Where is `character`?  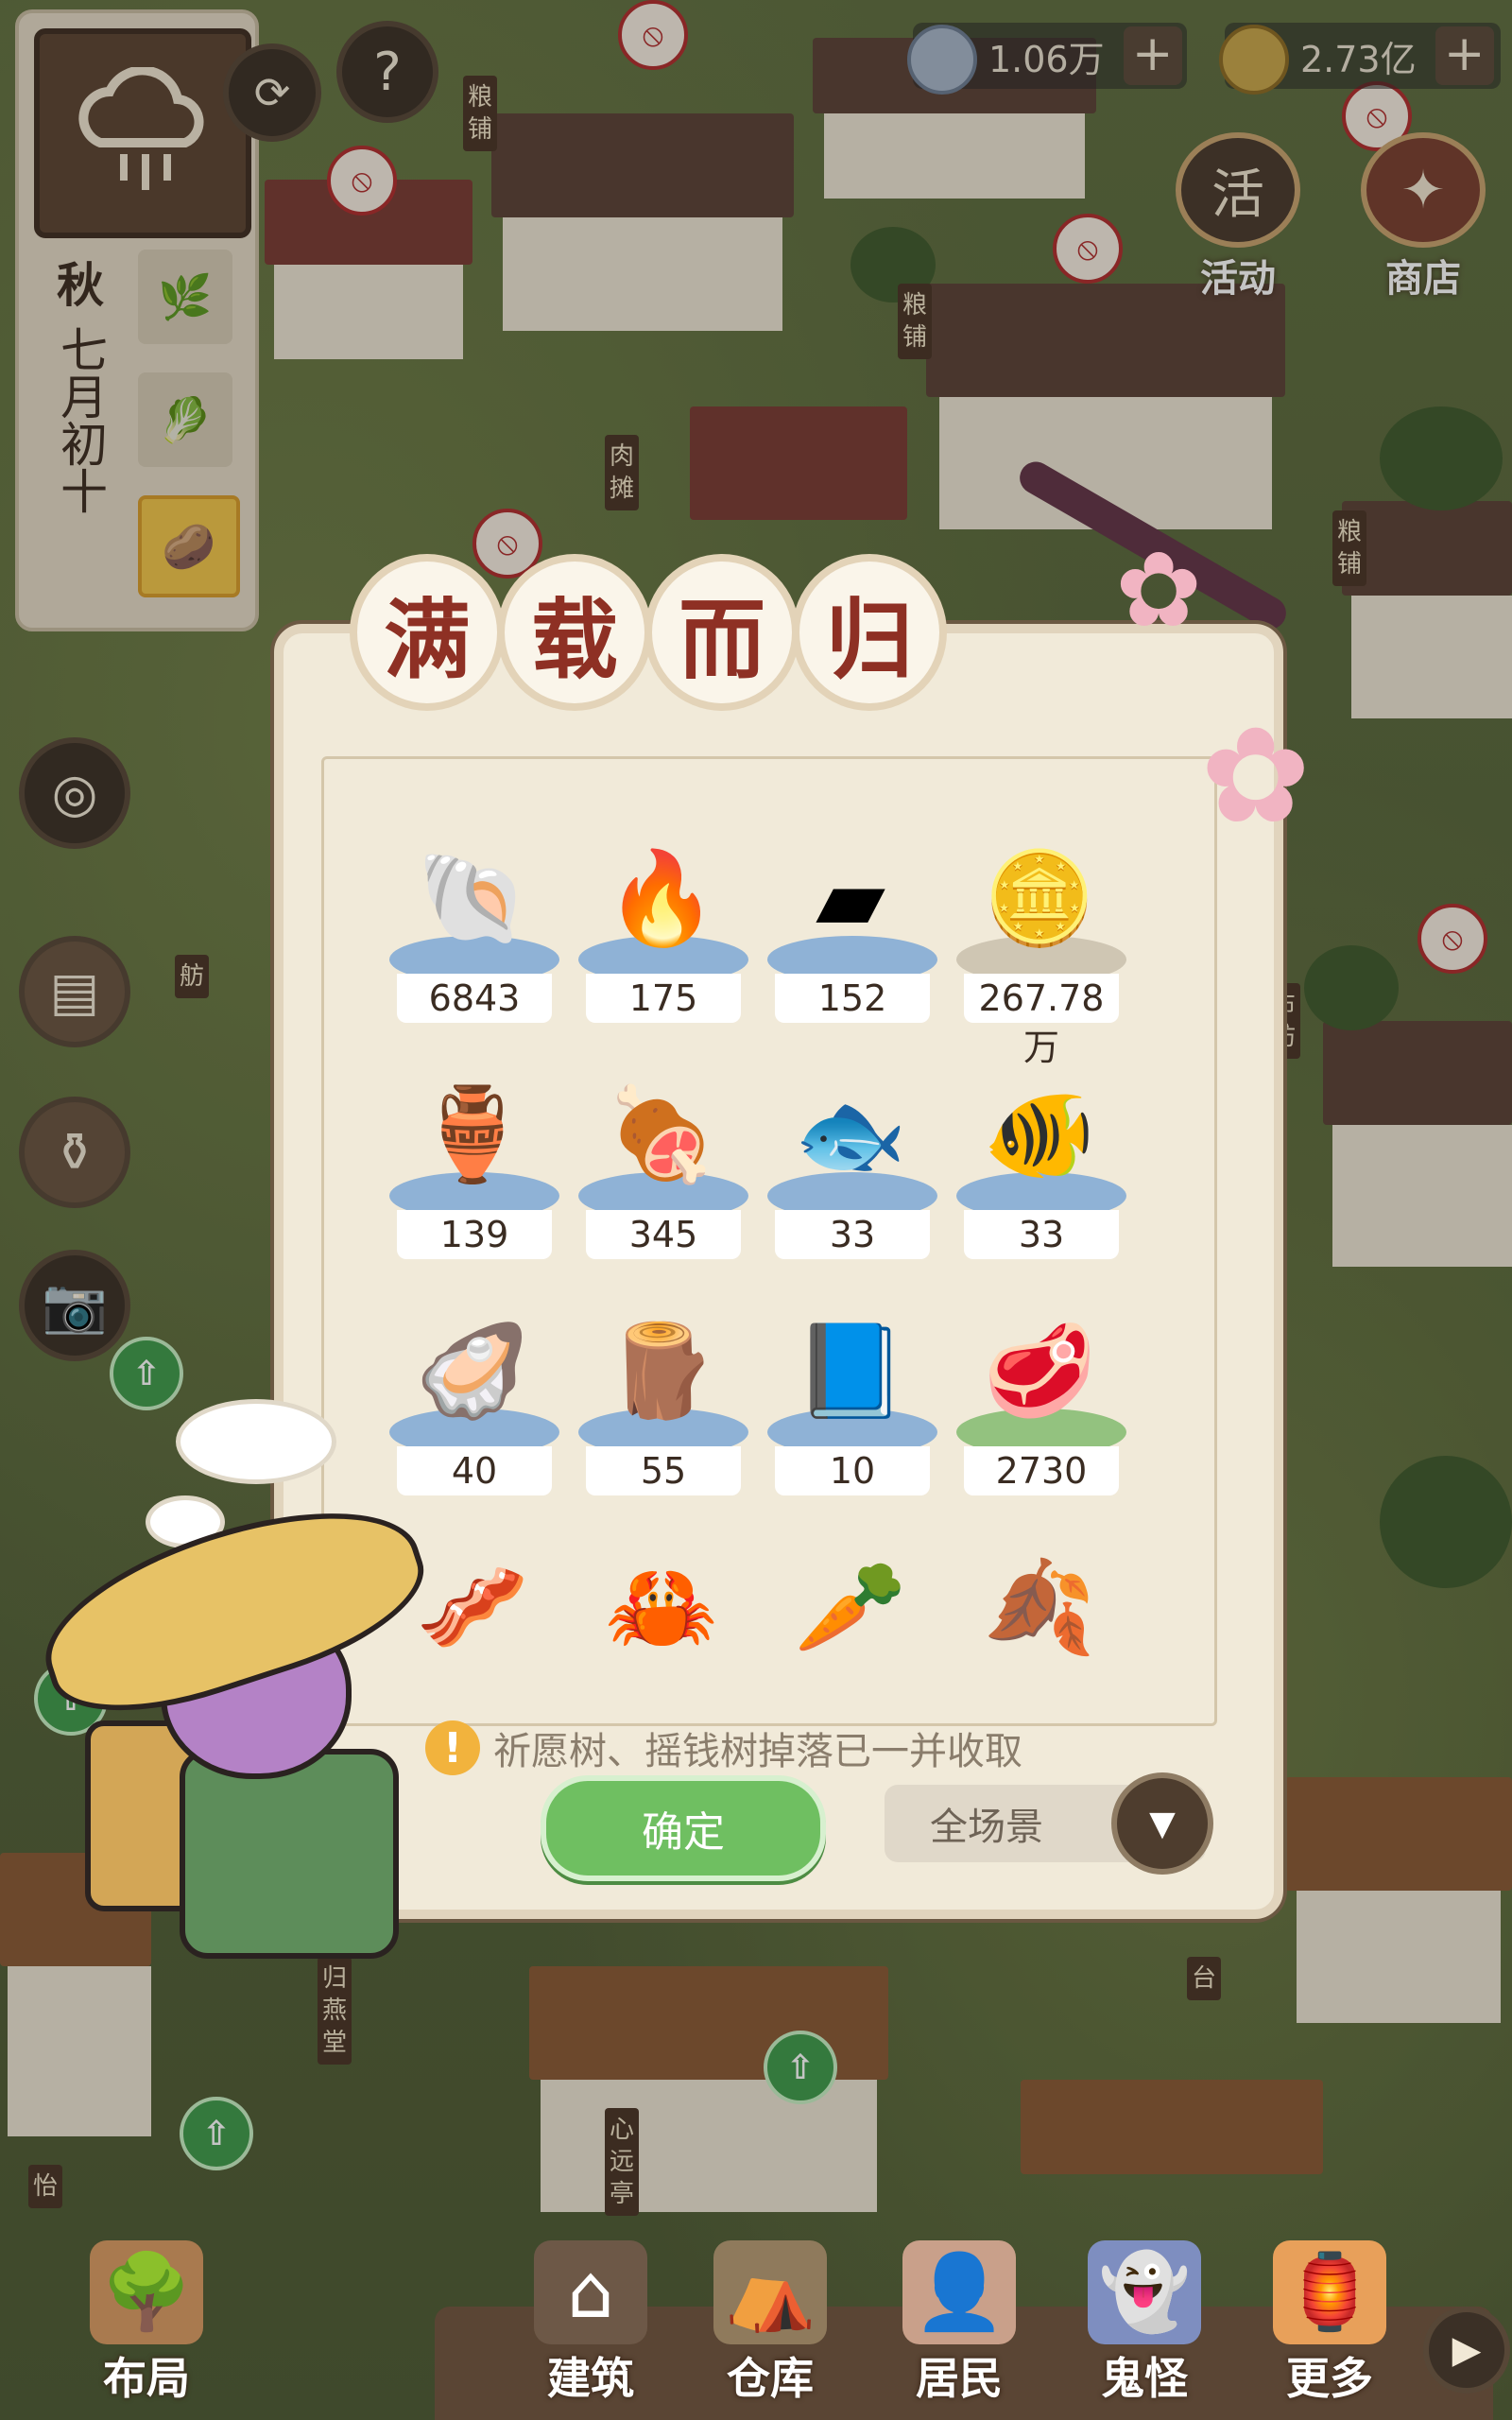
character is located at coordinates (236, 1739).